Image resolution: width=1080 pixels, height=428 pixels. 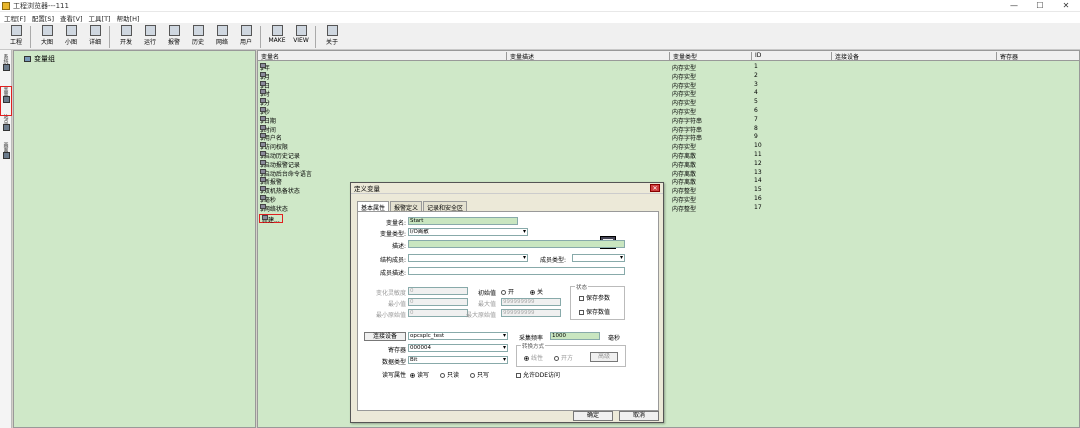 What do you see at coordinates (604, 357) in the screenshot?
I see `advanced-button: 高级` at bounding box center [604, 357].